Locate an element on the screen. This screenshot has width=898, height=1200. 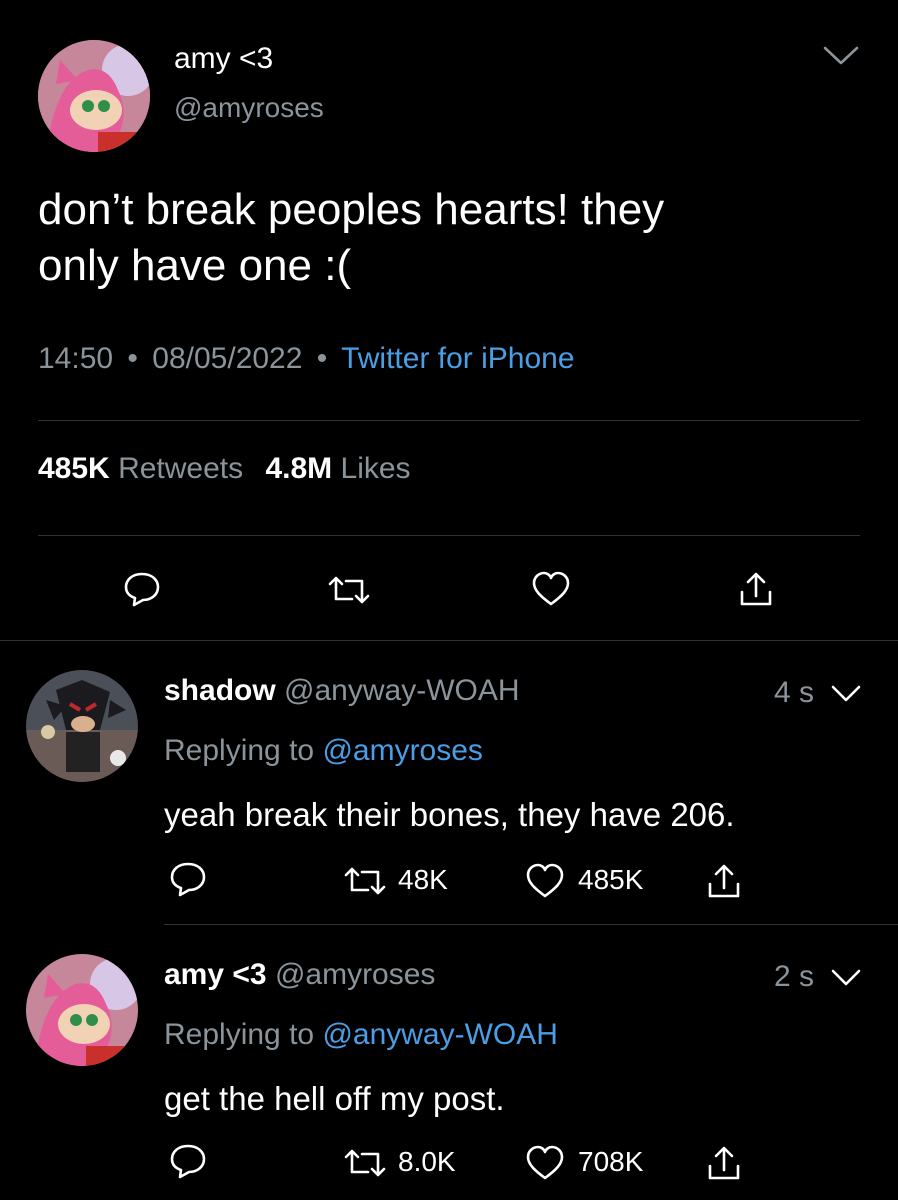
likes-label: Likes is located at coordinates (375, 468).